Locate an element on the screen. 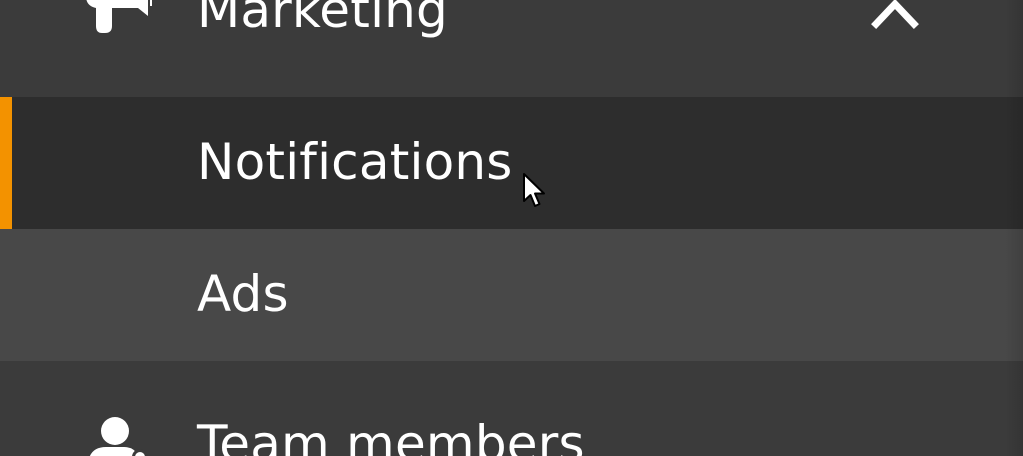  sidebar-item-label: Notifications is located at coordinates (355, 162).